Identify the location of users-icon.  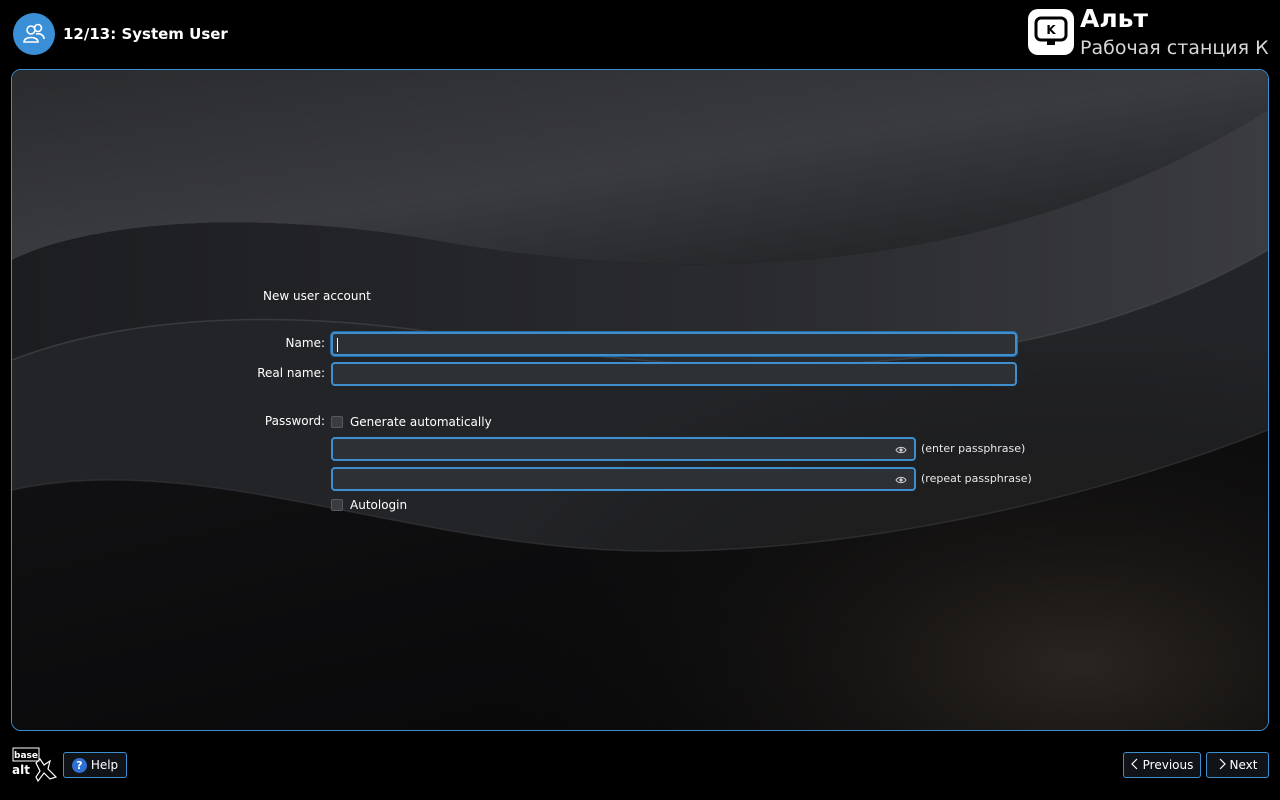
(34, 34).